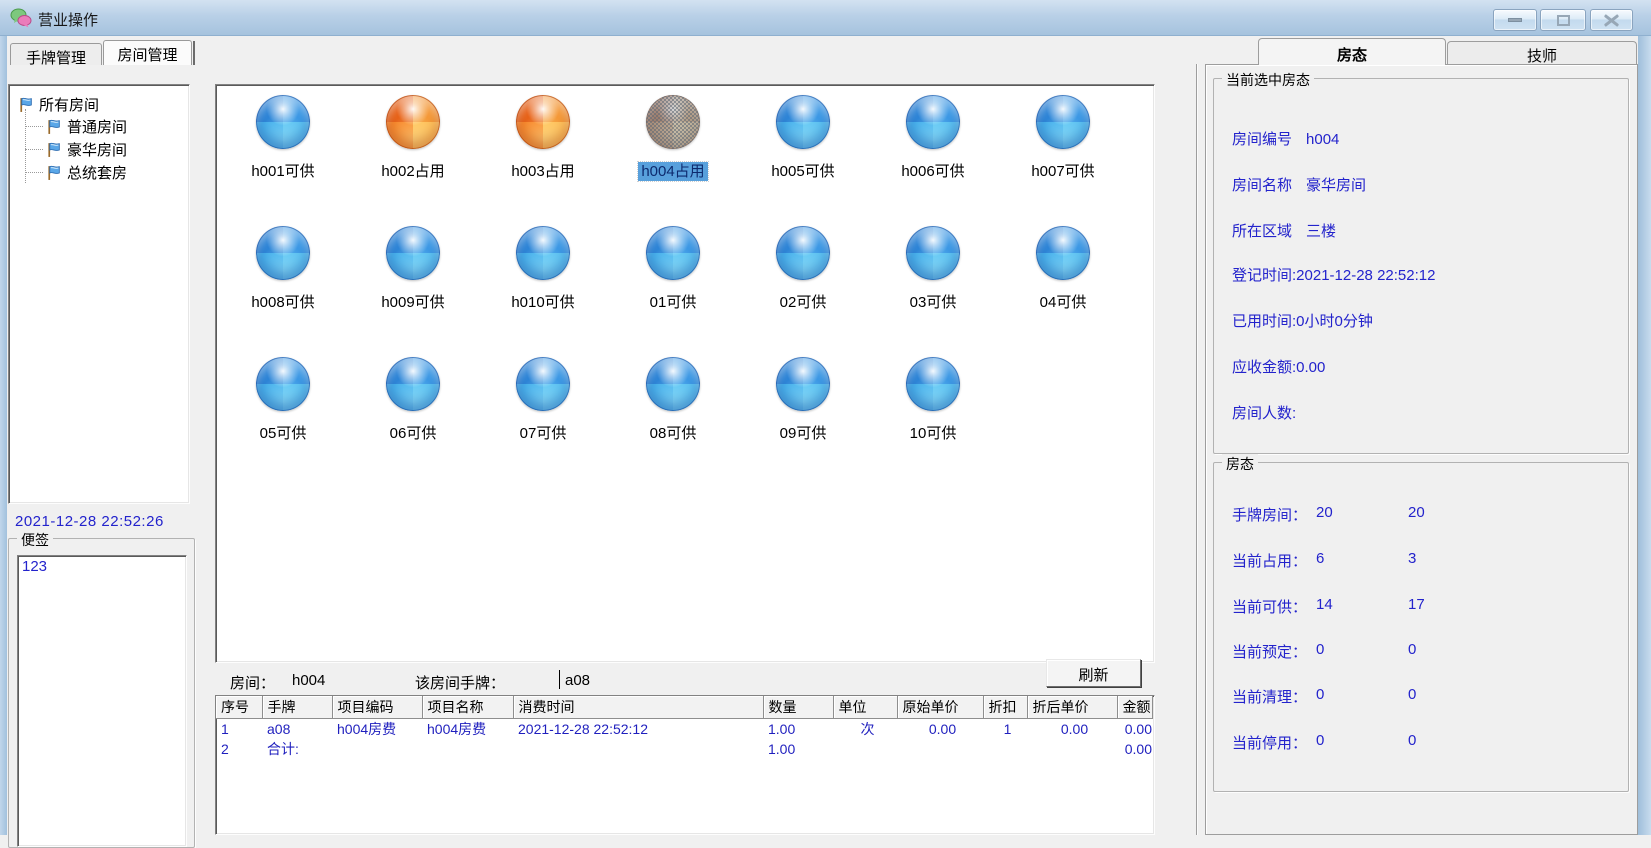 The width and height of the screenshot is (1651, 848). I want to click on column-header: 折后单价, so click(1072, 707).